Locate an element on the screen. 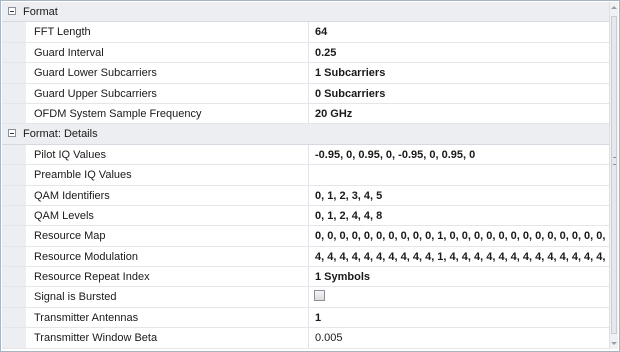 The width and height of the screenshot is (620, 352). property-row-ofdm-sample-frequency: OFDM System Sample Frequency 20 GHz is located at coordinates (305, 114).